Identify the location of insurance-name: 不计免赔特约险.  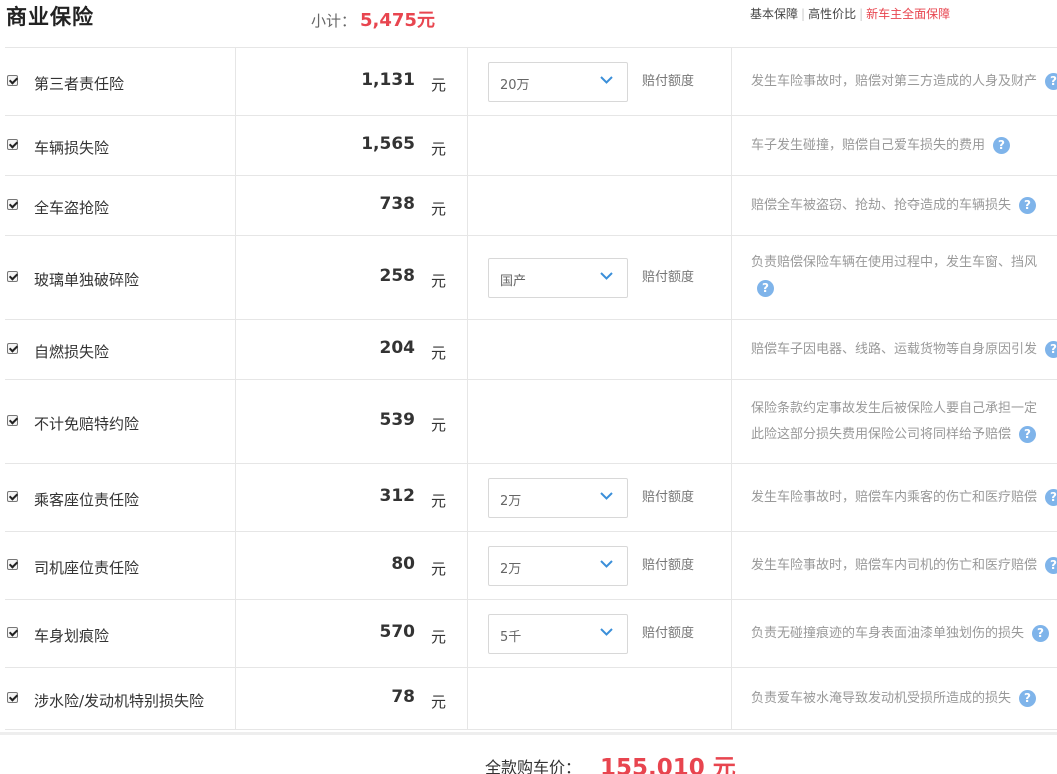
(87, 424).